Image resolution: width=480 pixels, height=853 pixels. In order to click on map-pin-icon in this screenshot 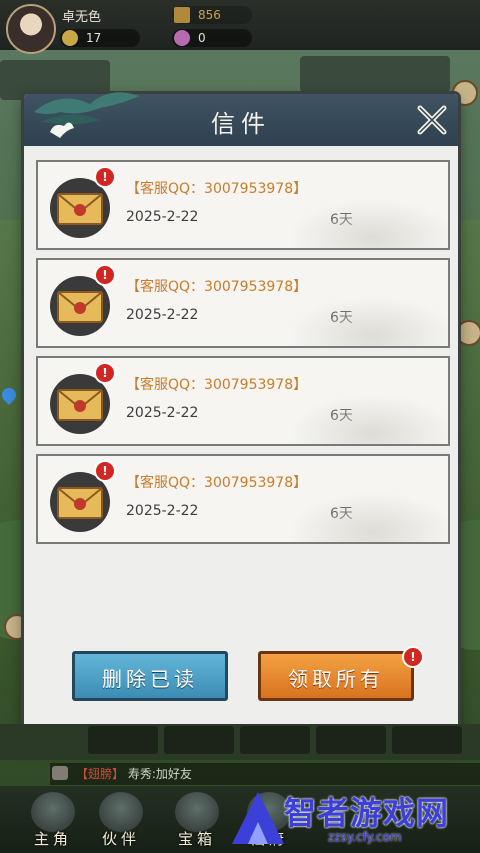, I will do `click(9, 397)`.